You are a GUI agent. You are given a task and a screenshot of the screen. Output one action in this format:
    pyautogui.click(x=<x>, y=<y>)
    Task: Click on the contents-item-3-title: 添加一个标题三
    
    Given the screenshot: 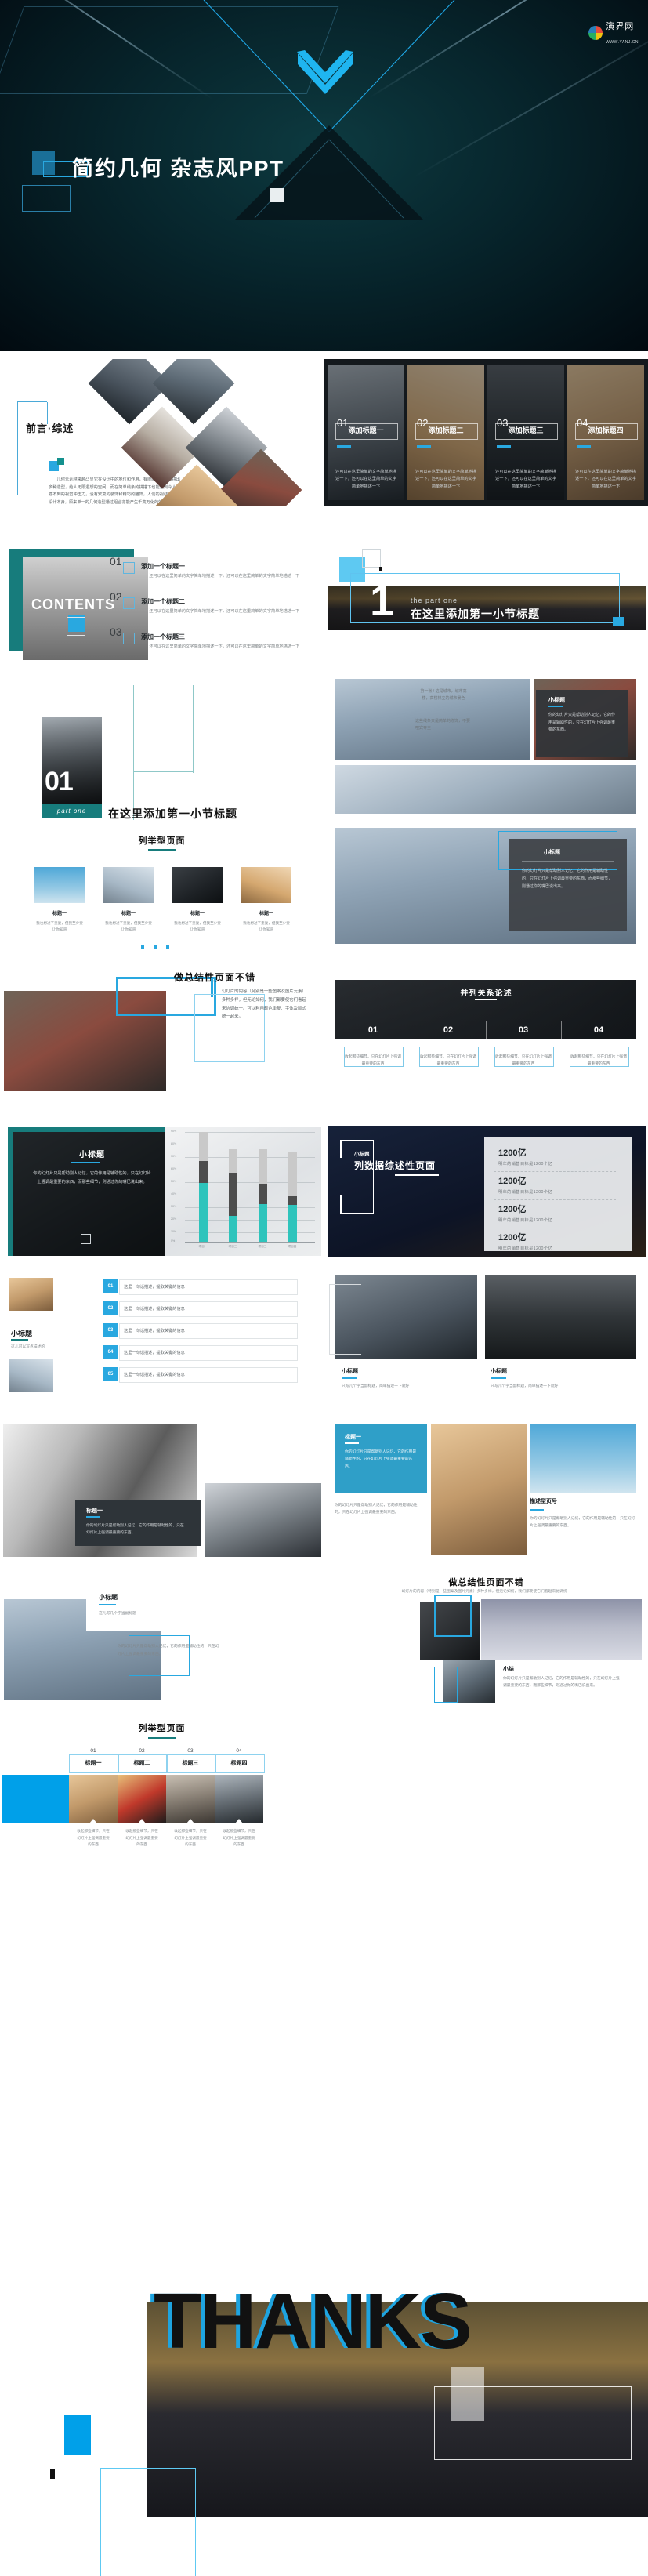 What is the action you would take?
    pyautogui.click(x=163, y=636)
    